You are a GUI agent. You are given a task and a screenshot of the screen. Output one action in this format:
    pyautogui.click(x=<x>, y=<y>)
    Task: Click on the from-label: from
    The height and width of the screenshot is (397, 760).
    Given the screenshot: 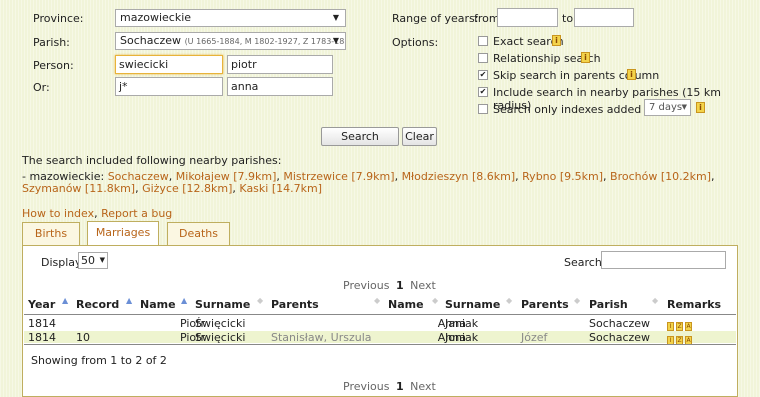 What is the action you would take?
    pyautogui.click(x=487, y=18)
    